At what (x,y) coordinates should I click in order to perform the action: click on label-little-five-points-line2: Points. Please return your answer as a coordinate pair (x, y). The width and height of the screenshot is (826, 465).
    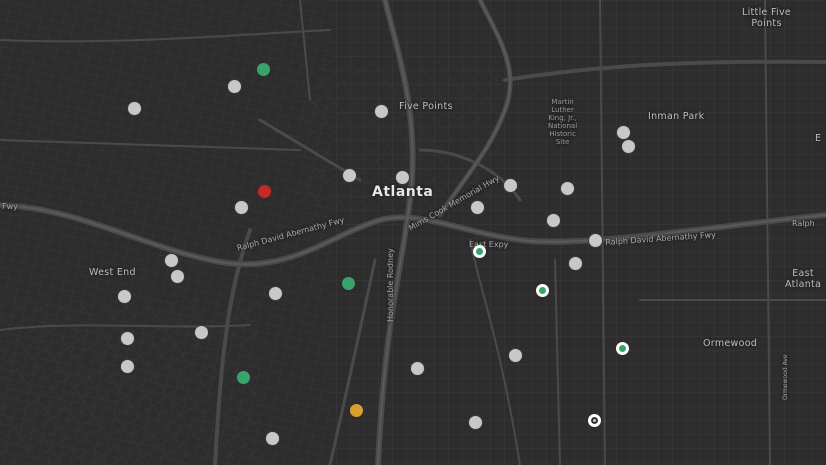
    Looking at the image, I should click on (766, 23).